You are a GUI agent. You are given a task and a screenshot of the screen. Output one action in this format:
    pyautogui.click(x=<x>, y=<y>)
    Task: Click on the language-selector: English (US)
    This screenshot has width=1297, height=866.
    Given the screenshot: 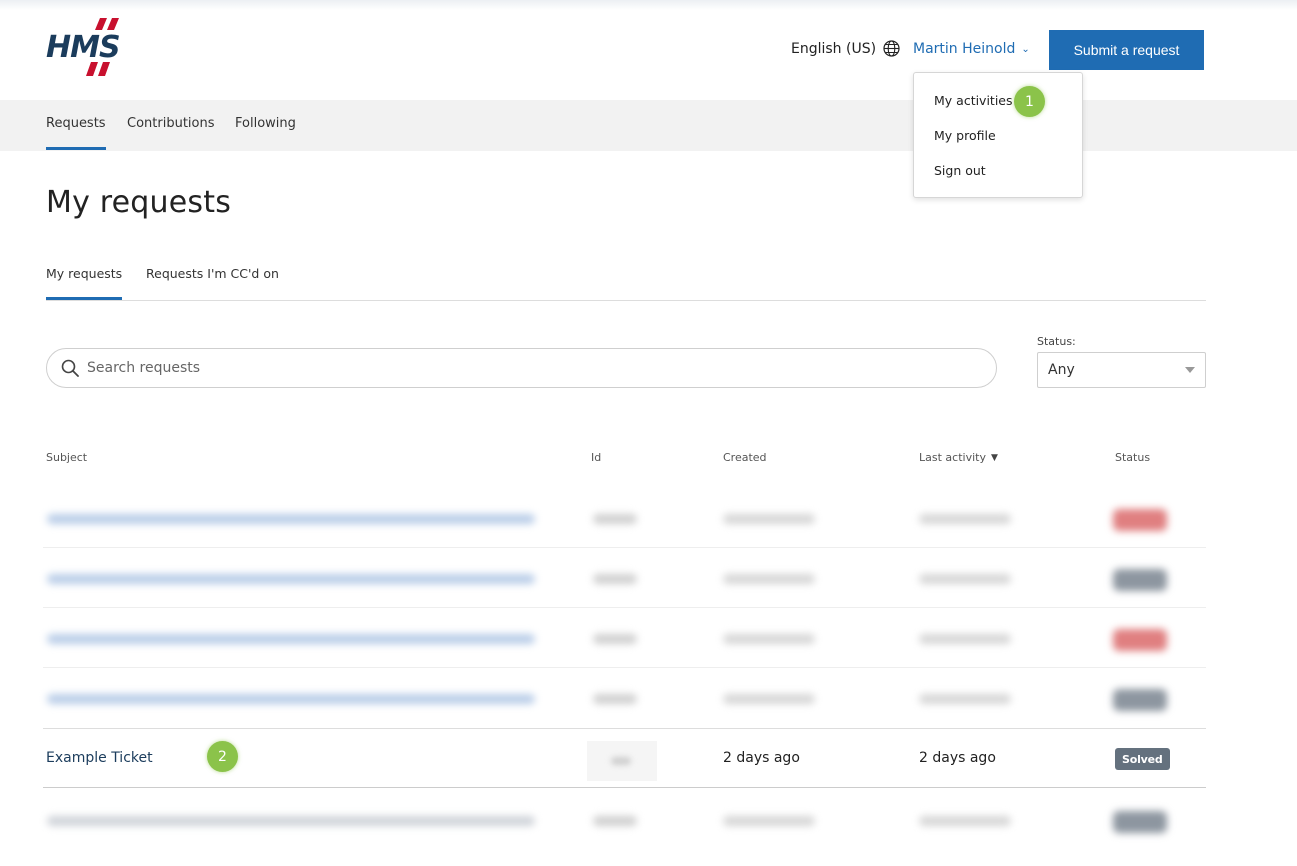 What is the action you would take?
    pyautogui.click(x=845, y=48)
    